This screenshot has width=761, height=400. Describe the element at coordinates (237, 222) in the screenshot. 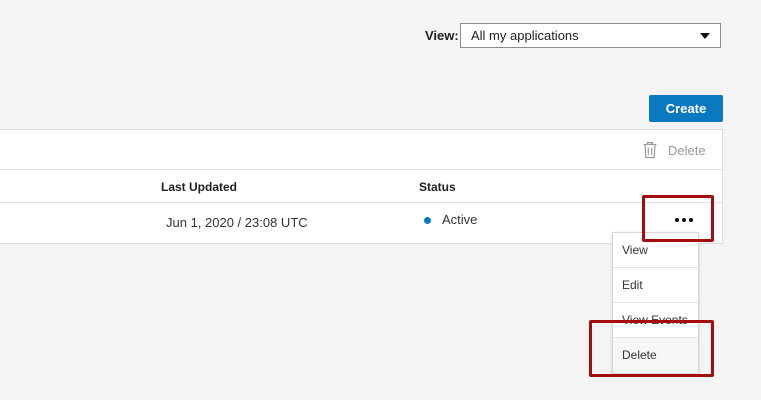

I see `cell-last-updated: Jun 1, 2020 / 23:08 UTC` at that location.